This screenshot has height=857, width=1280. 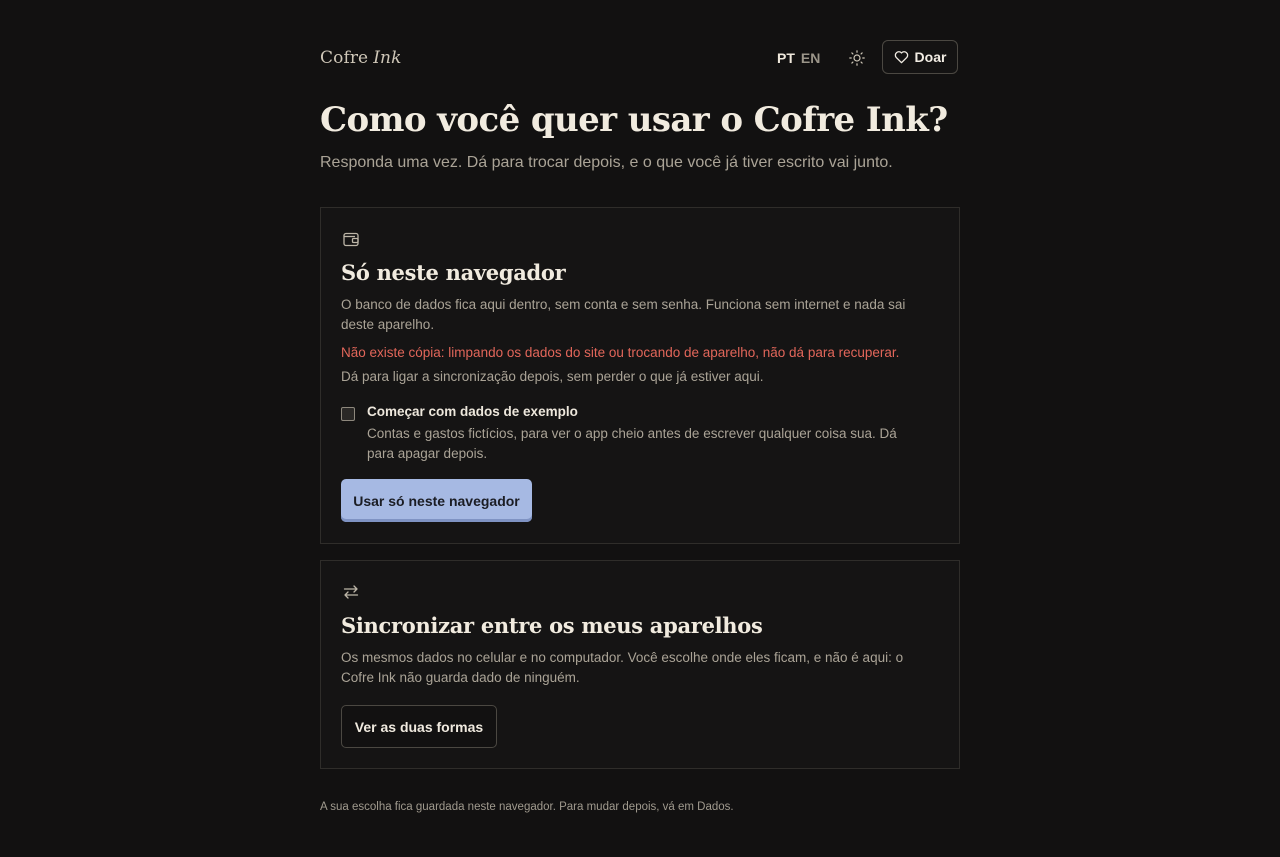 What do you see at coordinates (344, 58) in the screenshot?
I see `brand-name: Cofre` at bounding box center [344, 58].